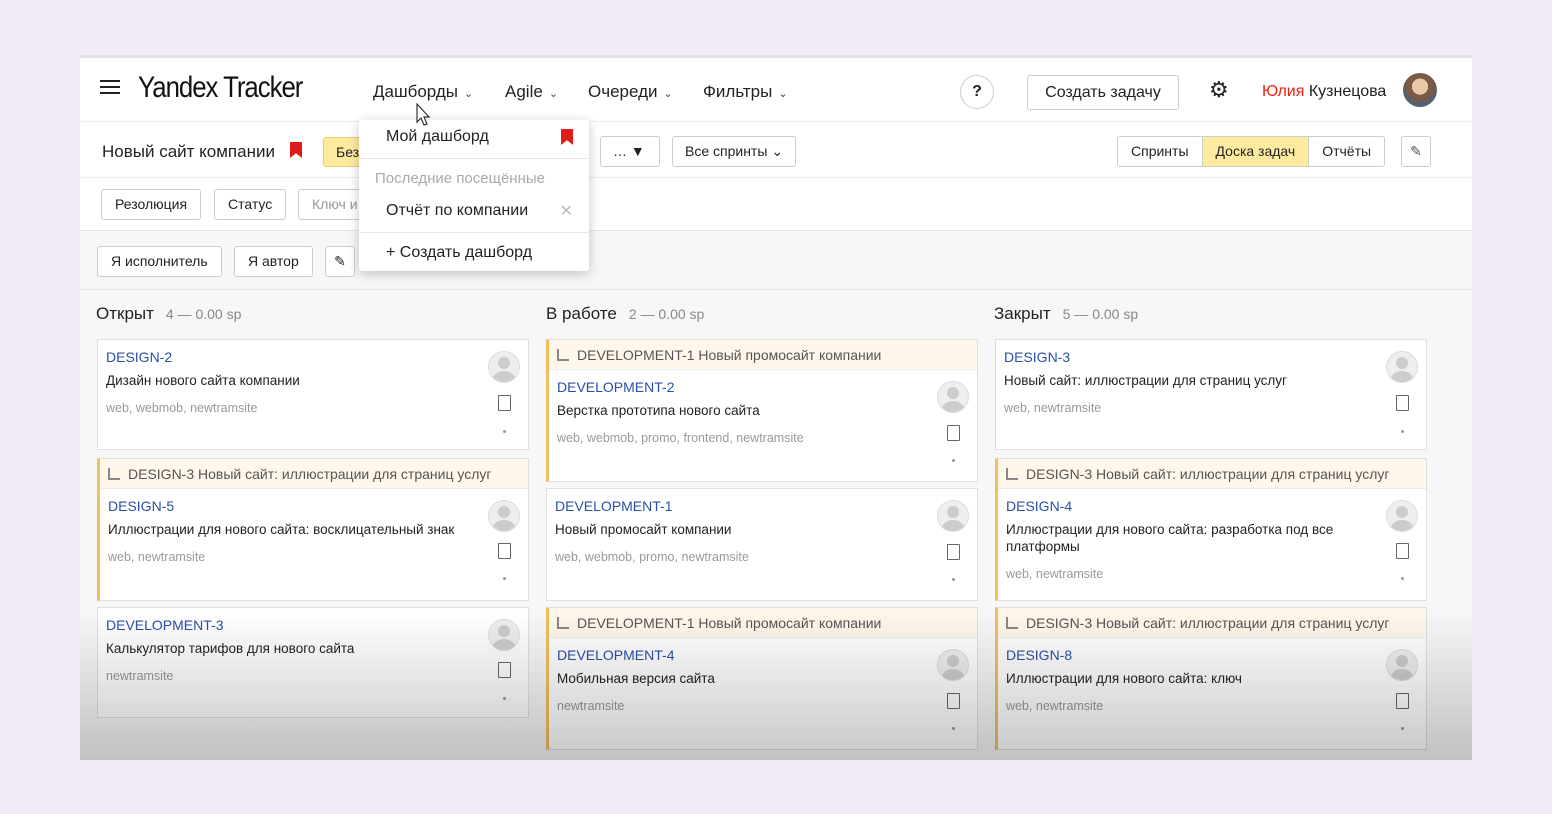 The image size is (1552, 814). What do you see at coordinates (1324, 92) in the screenshot?
I see `user-name: Юлия Кузнецова` at bounding box center [1324, 92].